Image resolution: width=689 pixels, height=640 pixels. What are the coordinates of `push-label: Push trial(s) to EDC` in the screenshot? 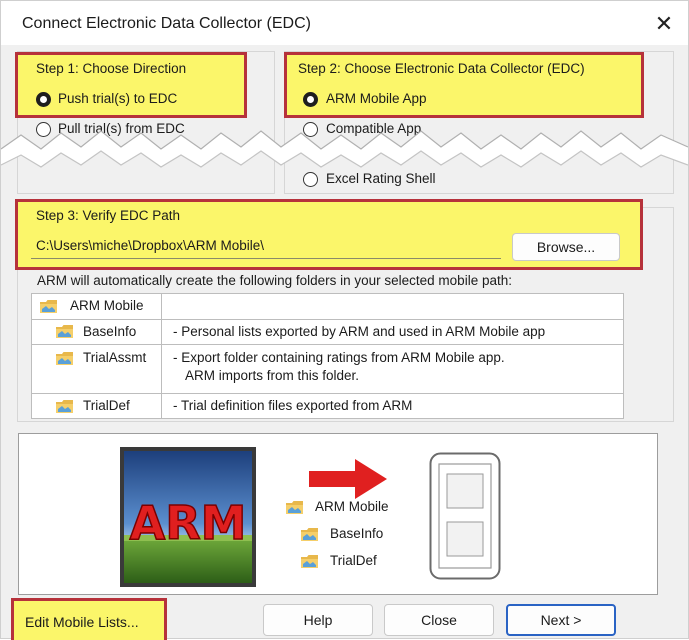 It's located at (117, 98).